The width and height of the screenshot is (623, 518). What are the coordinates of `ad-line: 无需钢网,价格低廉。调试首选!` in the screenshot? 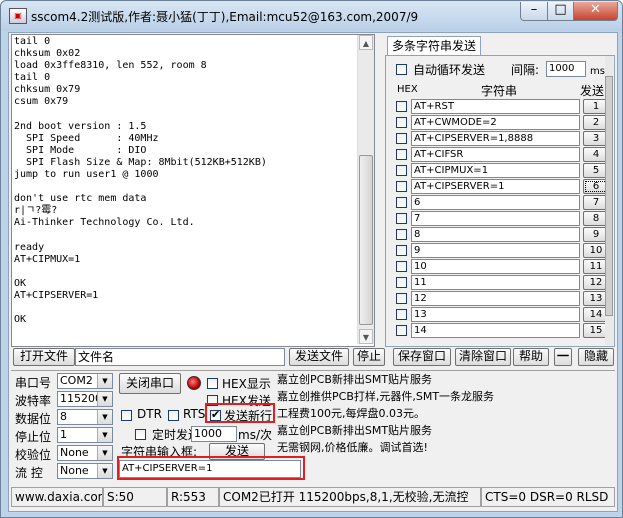 It's located at (352, 447).